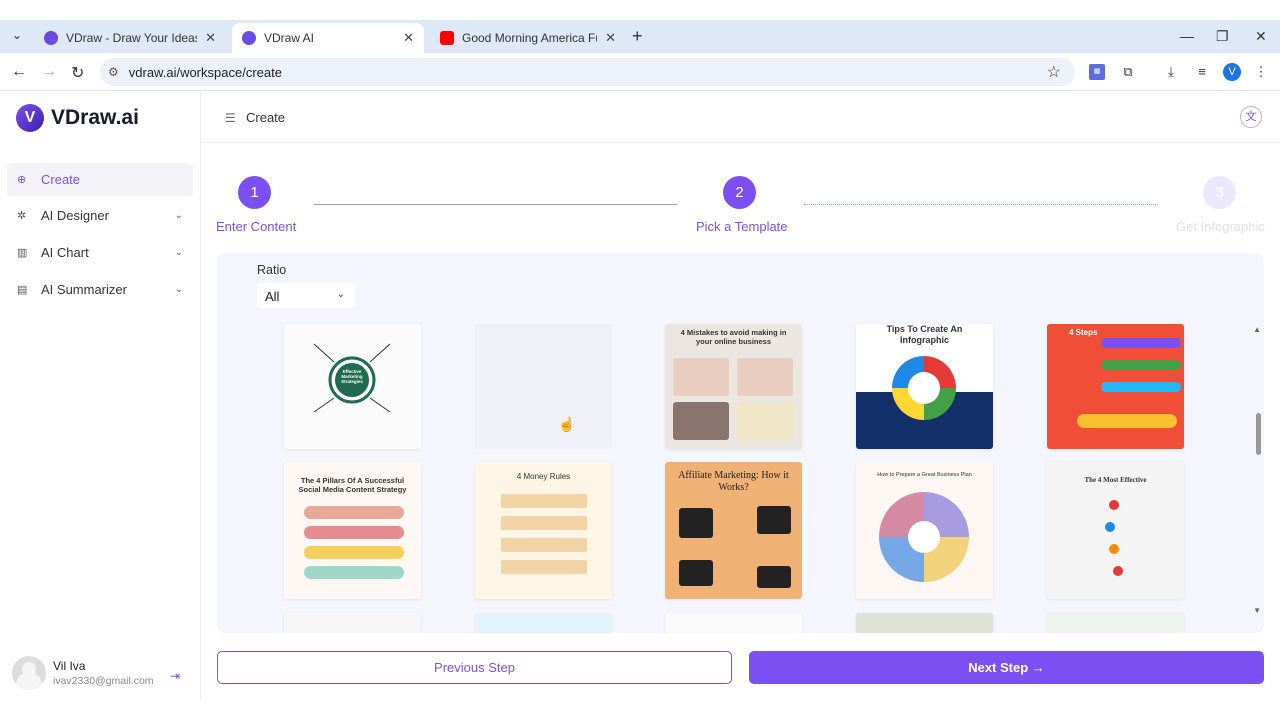 This screenshot has width=1280, height=720. Describe the element at coordinates (1128, 72) in the screenshot. I see `extensions-puzzle-icon: ⧉` at that location.